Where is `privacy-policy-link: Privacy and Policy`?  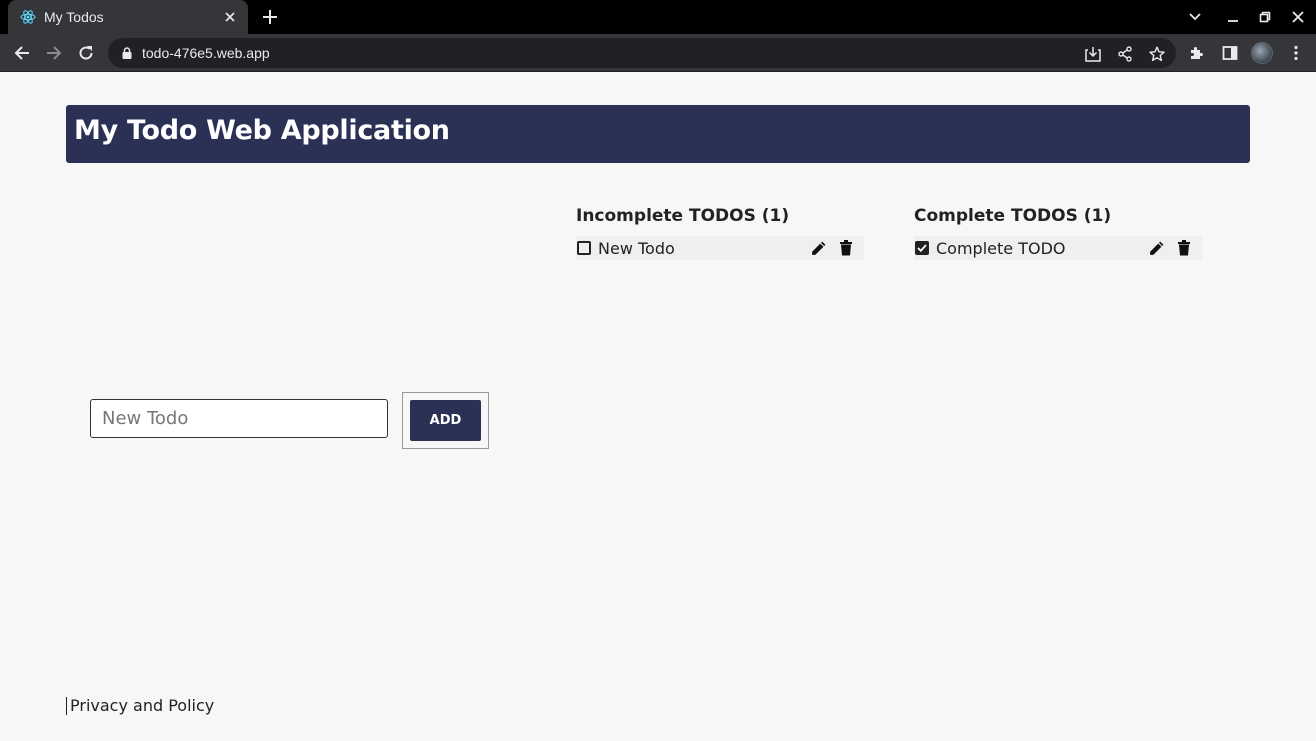 privacy-policy-link: Privacy and Policy is located at coordinates (142, 705).